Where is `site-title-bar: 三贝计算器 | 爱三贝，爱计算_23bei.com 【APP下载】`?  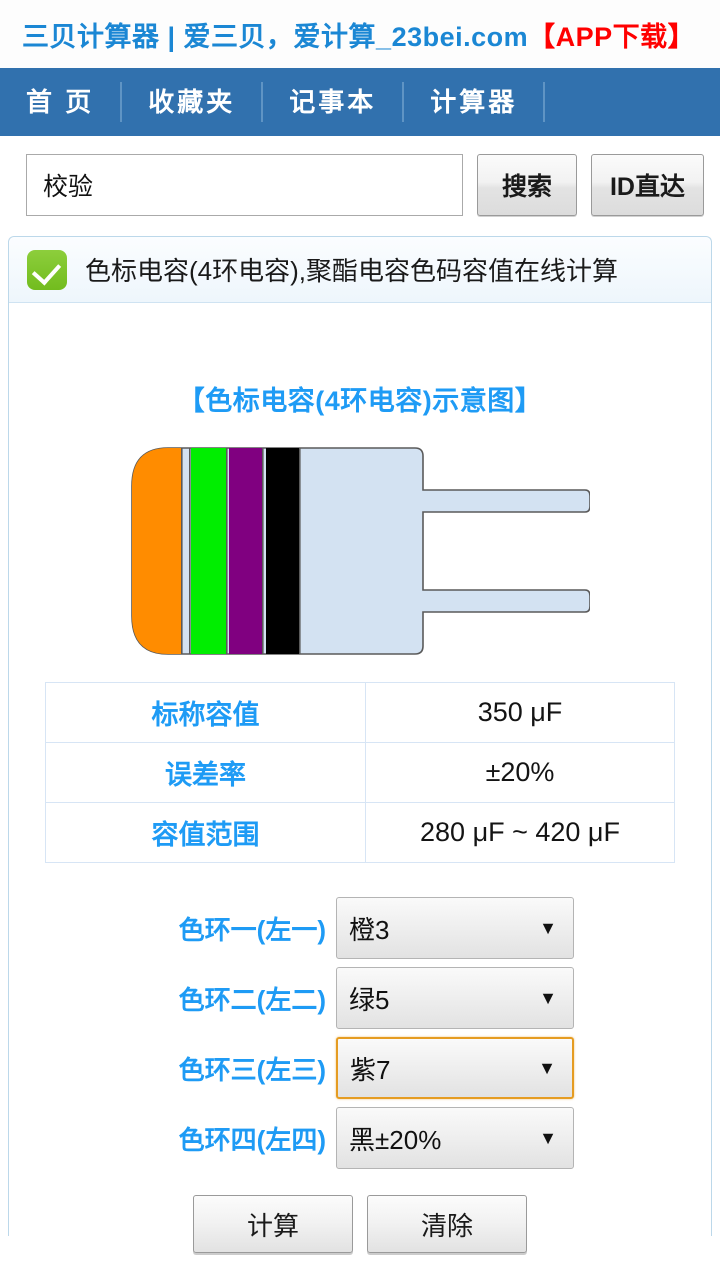
site-title-bar: 三贝计算器 | 爱三贝，爱计算_23bei.com 【APP下载】 is located at coordinates (360, 34).